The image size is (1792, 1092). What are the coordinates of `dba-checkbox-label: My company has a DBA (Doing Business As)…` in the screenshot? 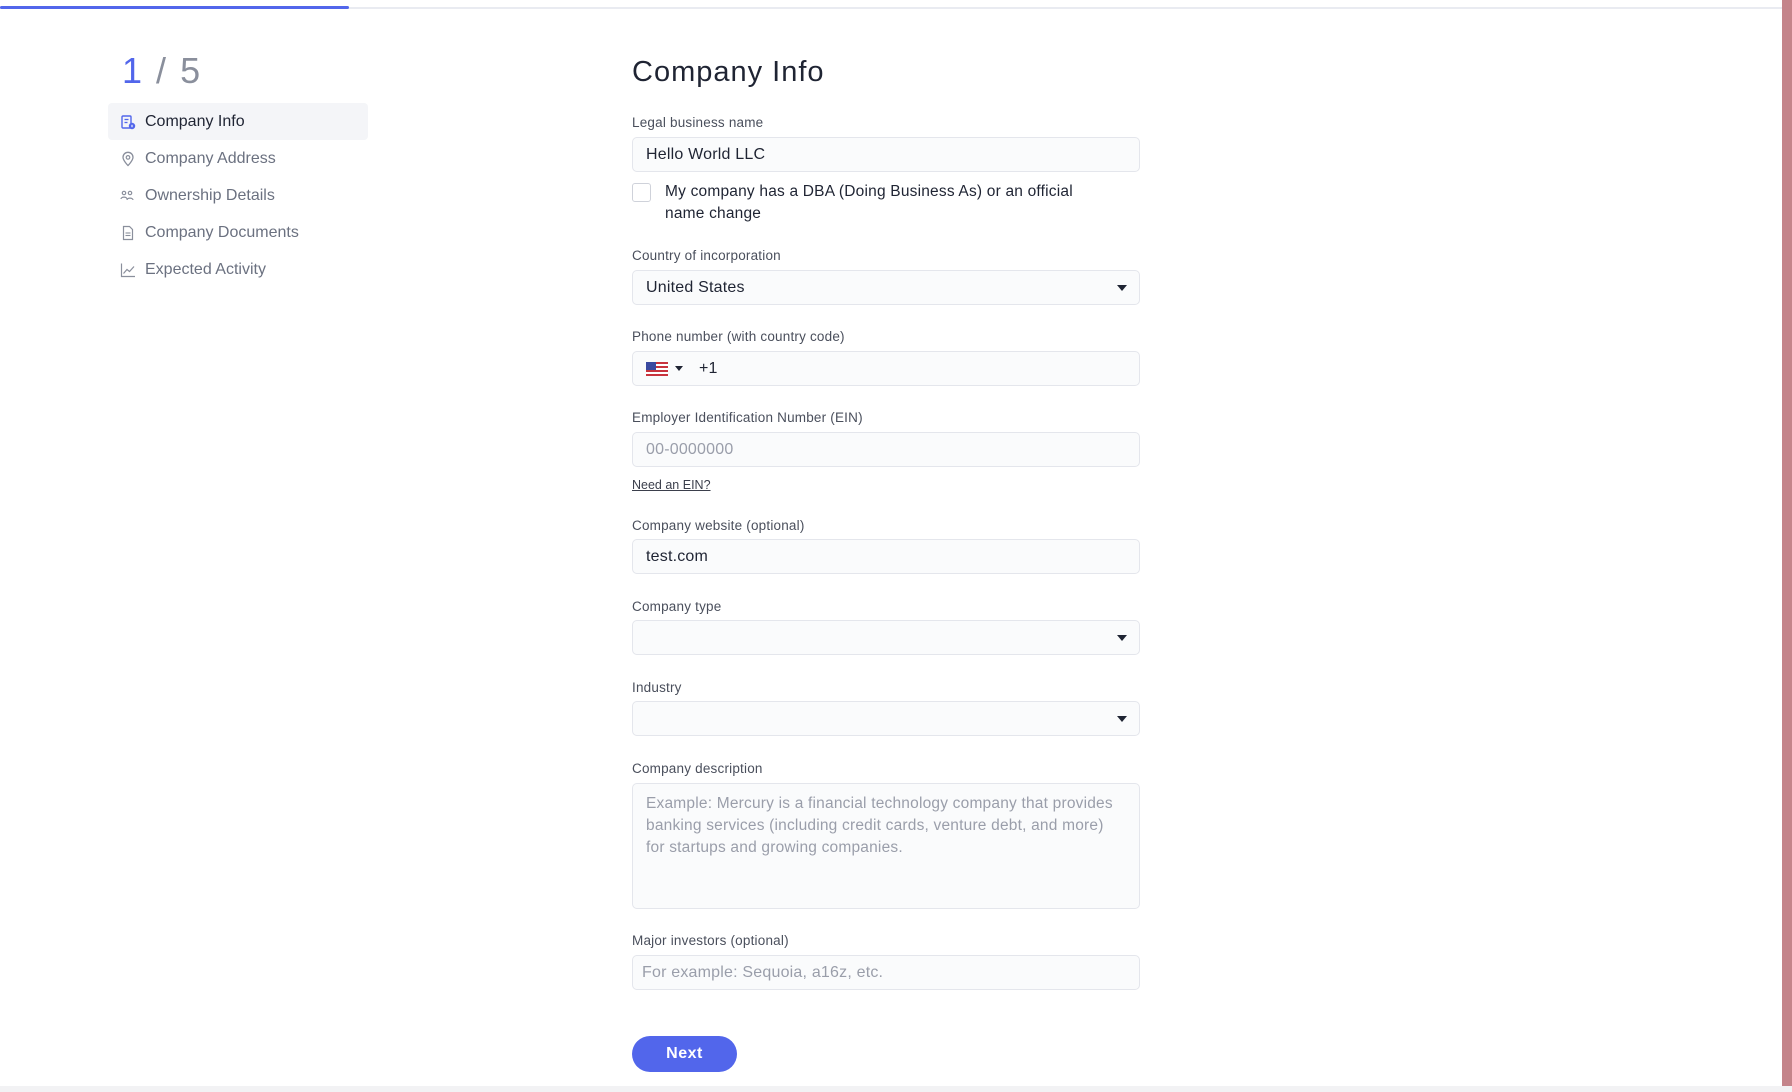 It's located at (890, 203).